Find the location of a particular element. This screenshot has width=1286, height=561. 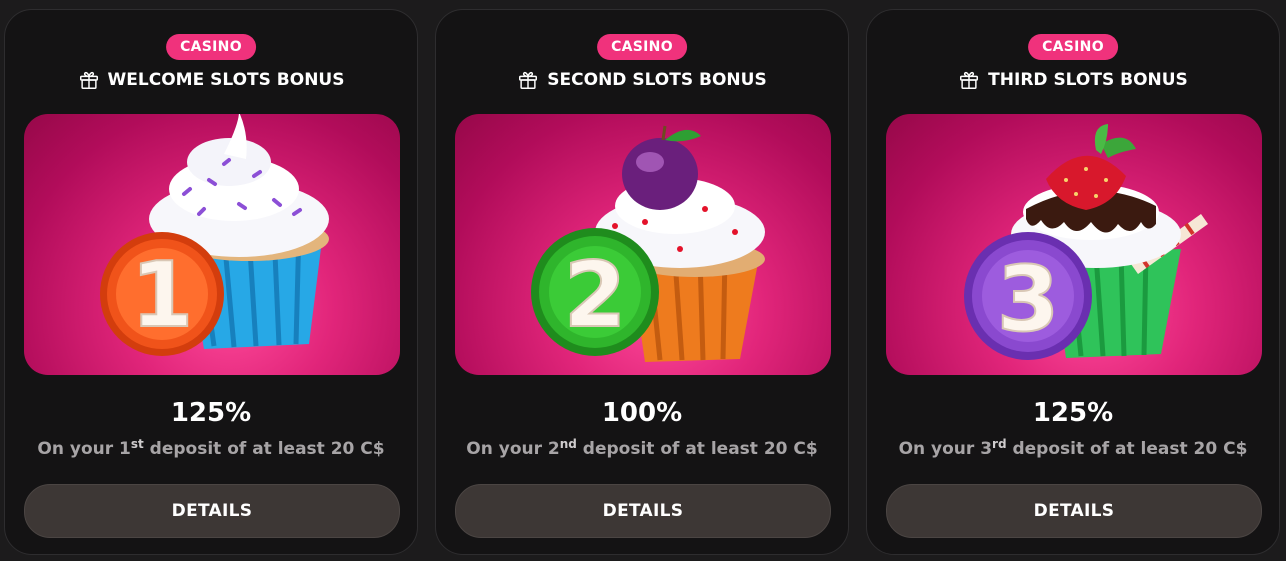

number-badge-2: 2 is located at coordinates (595, 292).